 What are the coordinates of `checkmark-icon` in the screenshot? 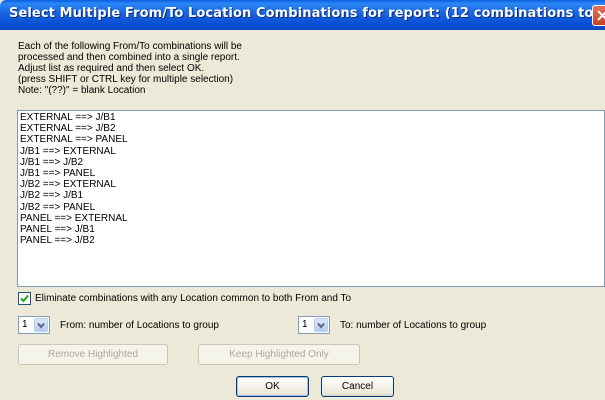 It's located at (24, 298).